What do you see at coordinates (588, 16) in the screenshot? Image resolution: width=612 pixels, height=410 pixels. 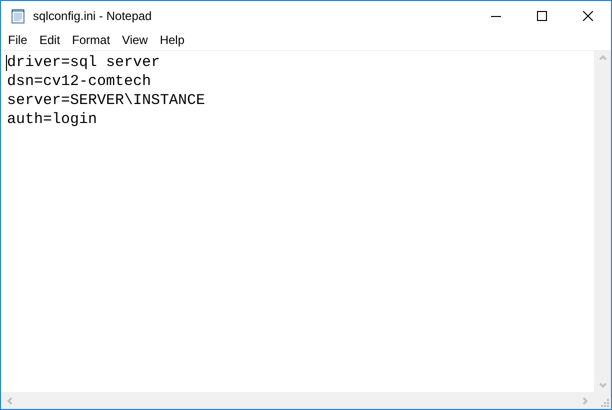 I see `close-icon` at bounding box center [588, 16].